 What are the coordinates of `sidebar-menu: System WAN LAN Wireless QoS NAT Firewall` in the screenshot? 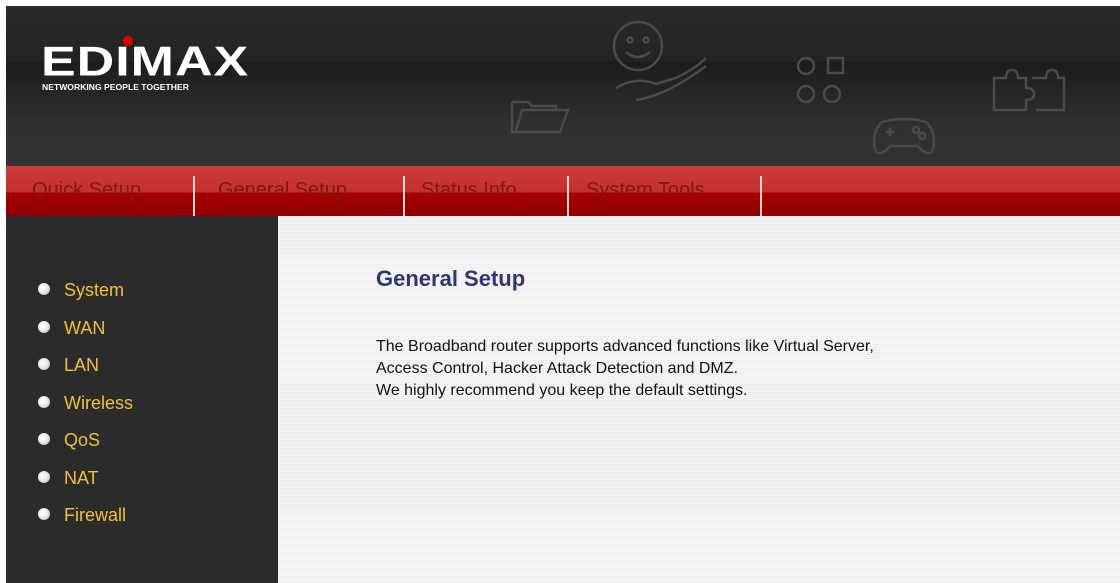 It's located at (142, 411).